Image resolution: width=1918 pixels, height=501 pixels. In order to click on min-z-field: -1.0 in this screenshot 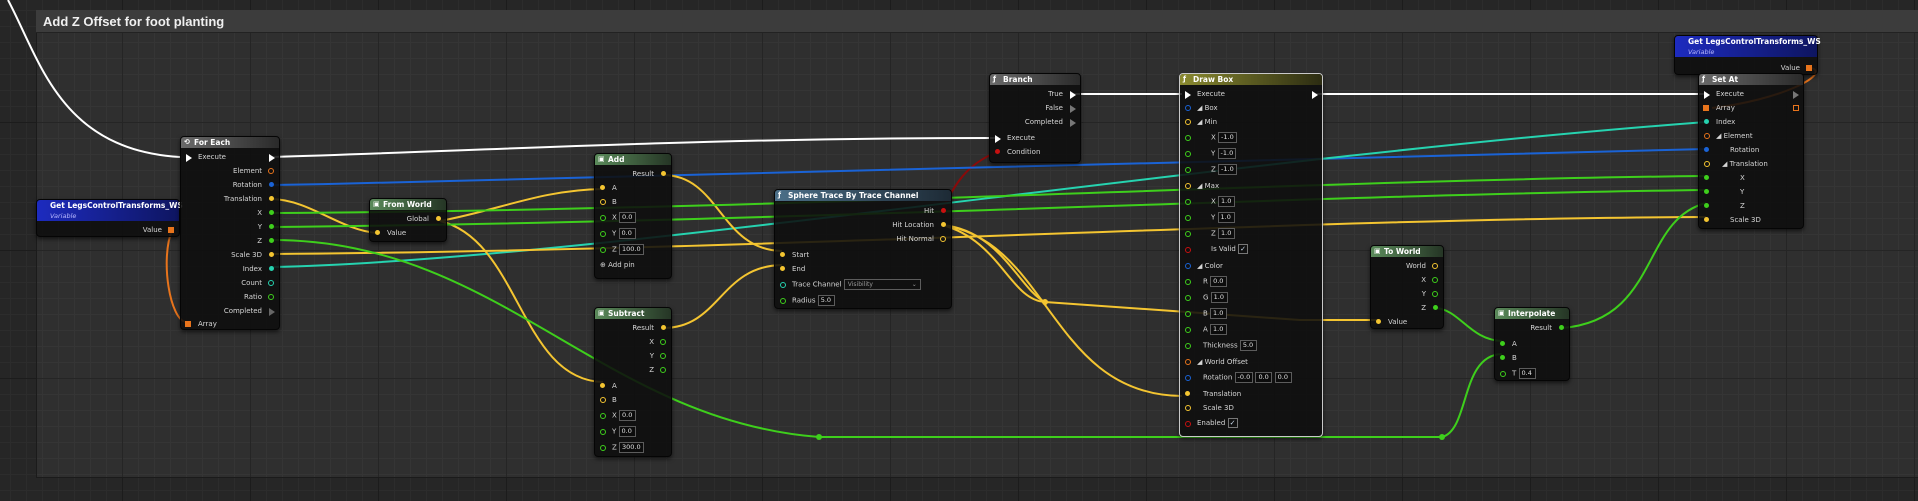, I will do `click(1227, 169)`.